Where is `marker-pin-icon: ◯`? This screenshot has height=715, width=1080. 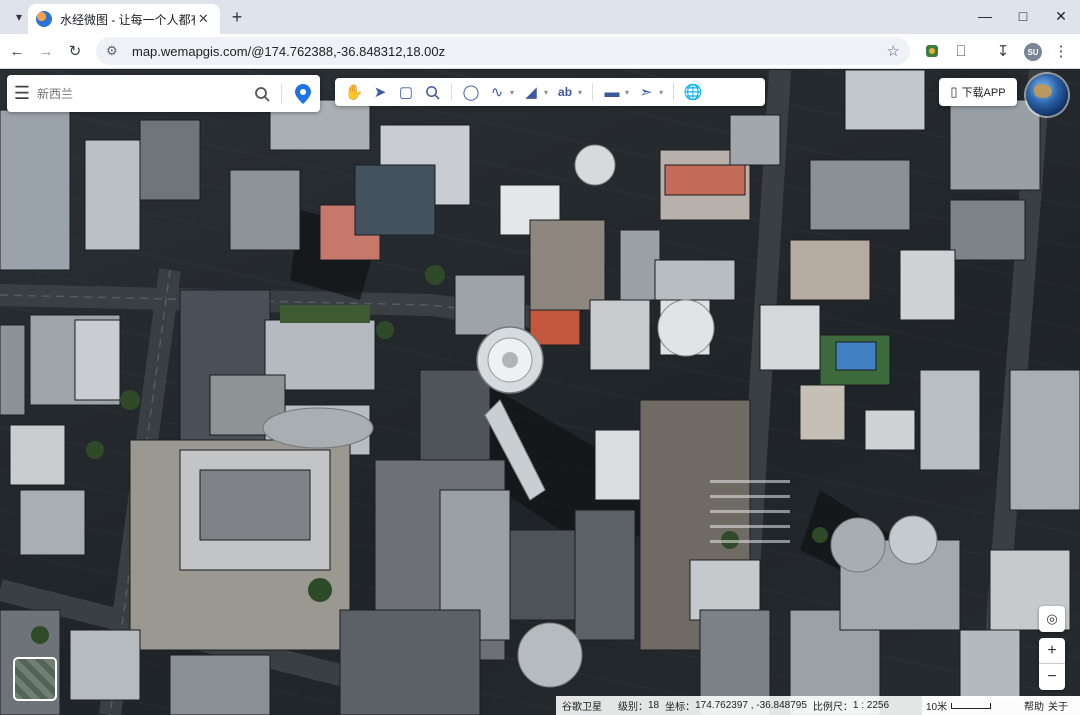
marker-pin-icon: ◯ is located at coordinates (471, 92).